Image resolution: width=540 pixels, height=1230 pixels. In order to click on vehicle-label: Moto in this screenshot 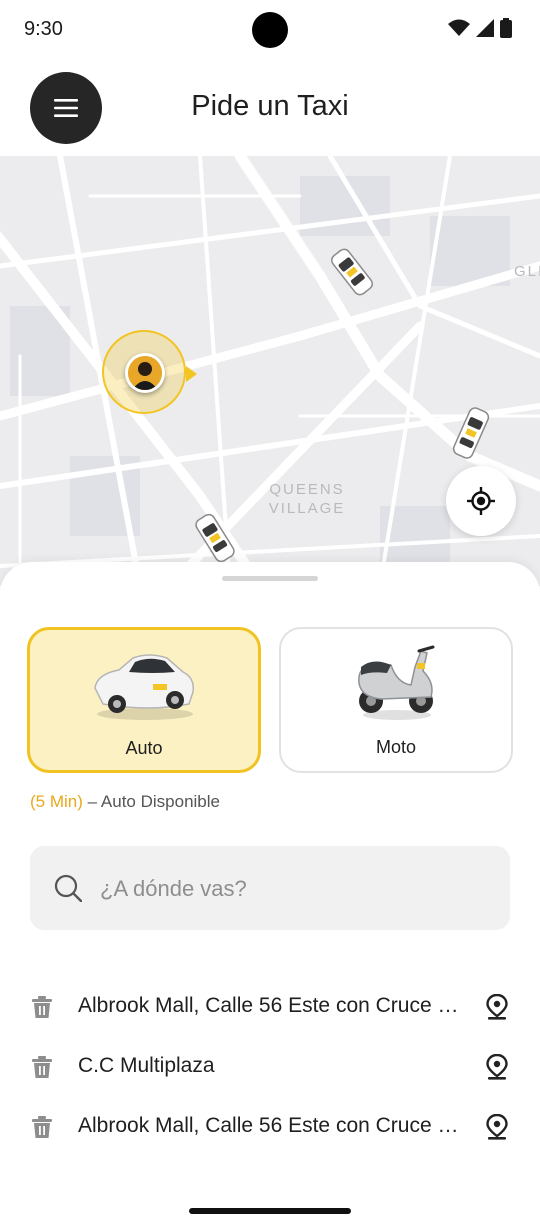, I will do `click(396, 747)`.